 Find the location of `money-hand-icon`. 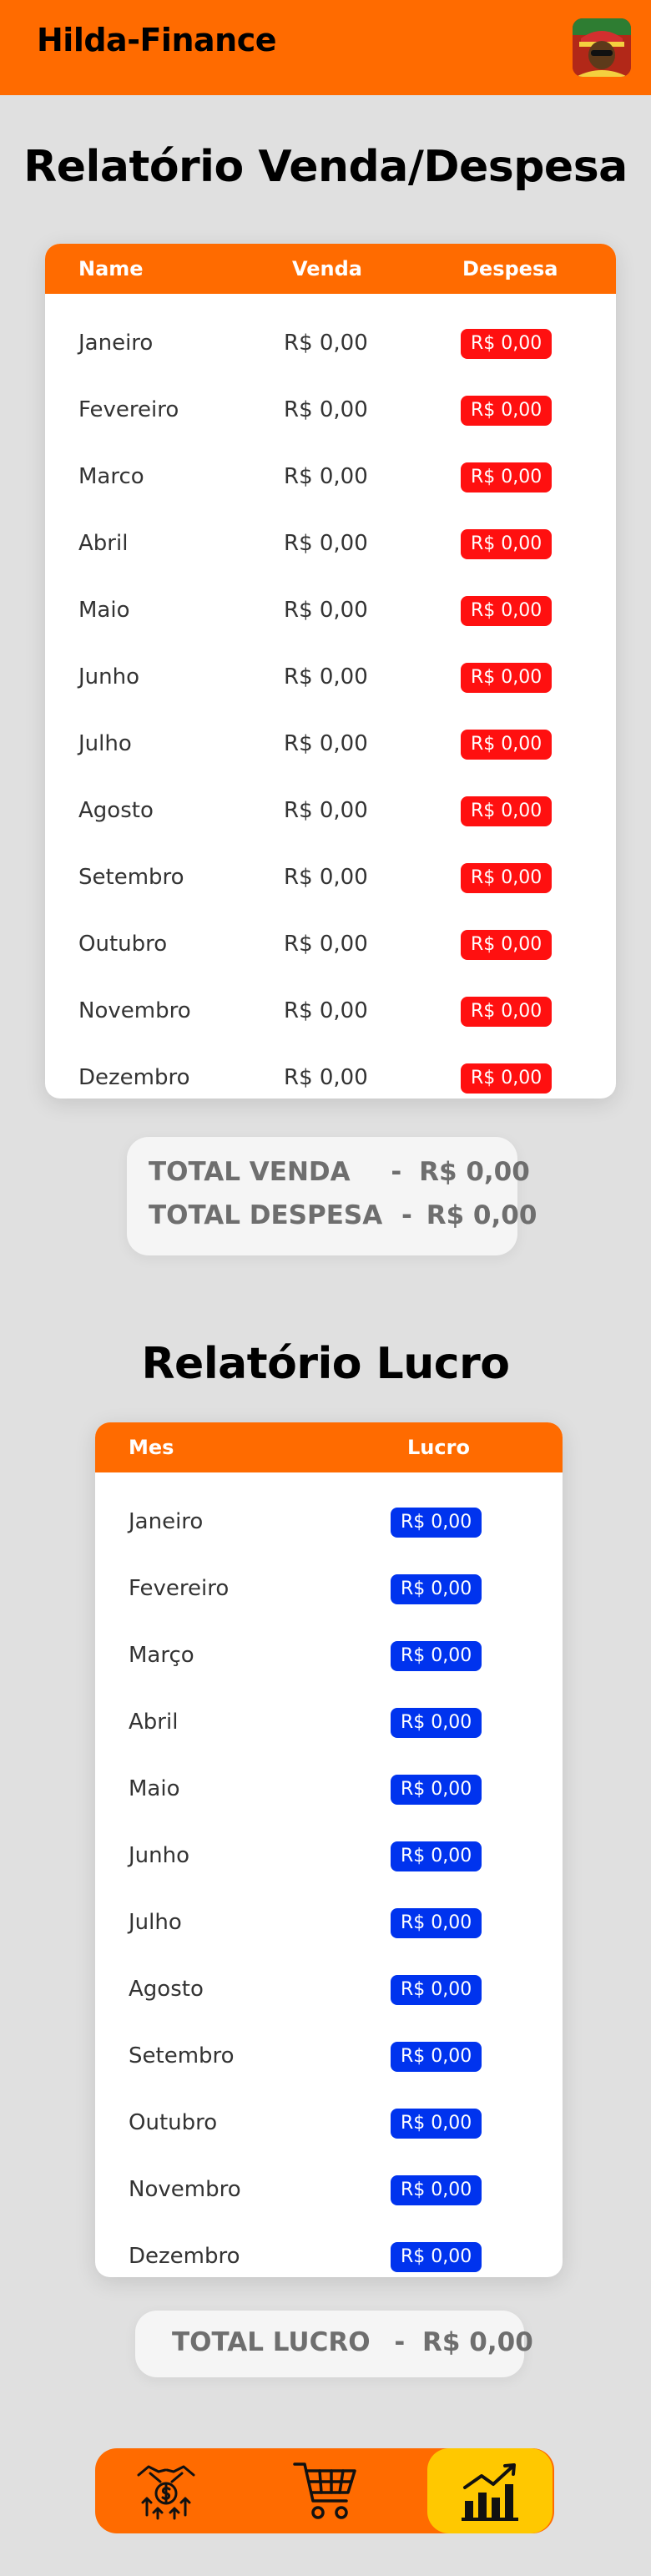

money-hand-icon is located at coordinates (166, 2492).